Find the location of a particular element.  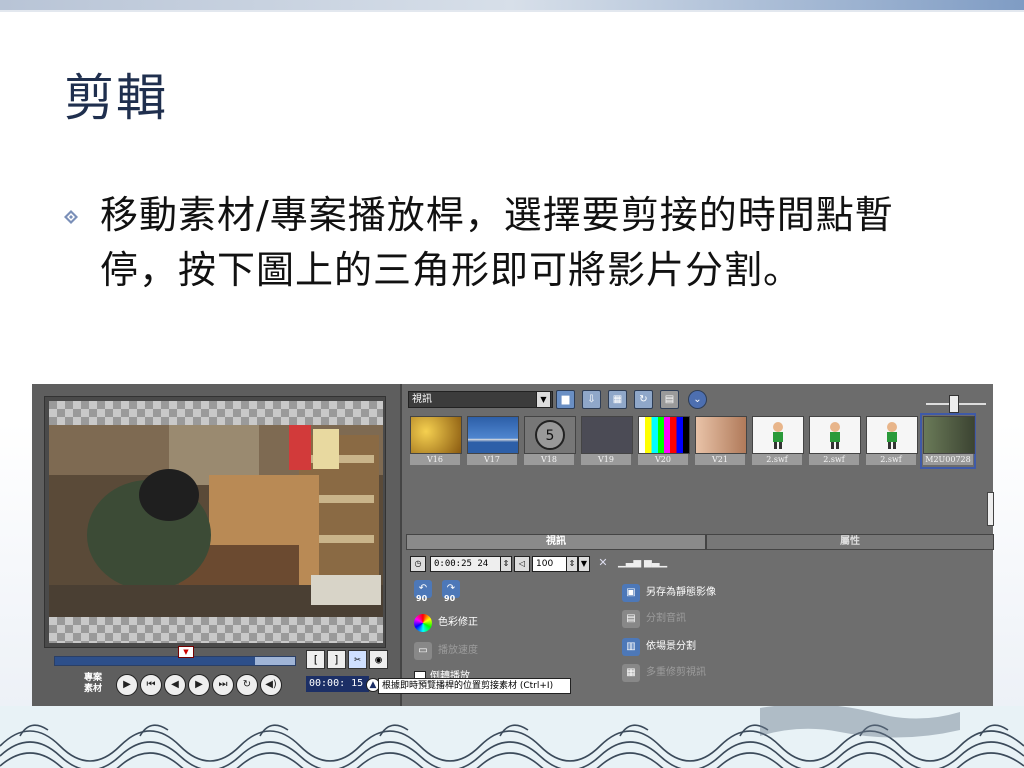

library-thumbnail: V16 is located at coordinates (436, 441).